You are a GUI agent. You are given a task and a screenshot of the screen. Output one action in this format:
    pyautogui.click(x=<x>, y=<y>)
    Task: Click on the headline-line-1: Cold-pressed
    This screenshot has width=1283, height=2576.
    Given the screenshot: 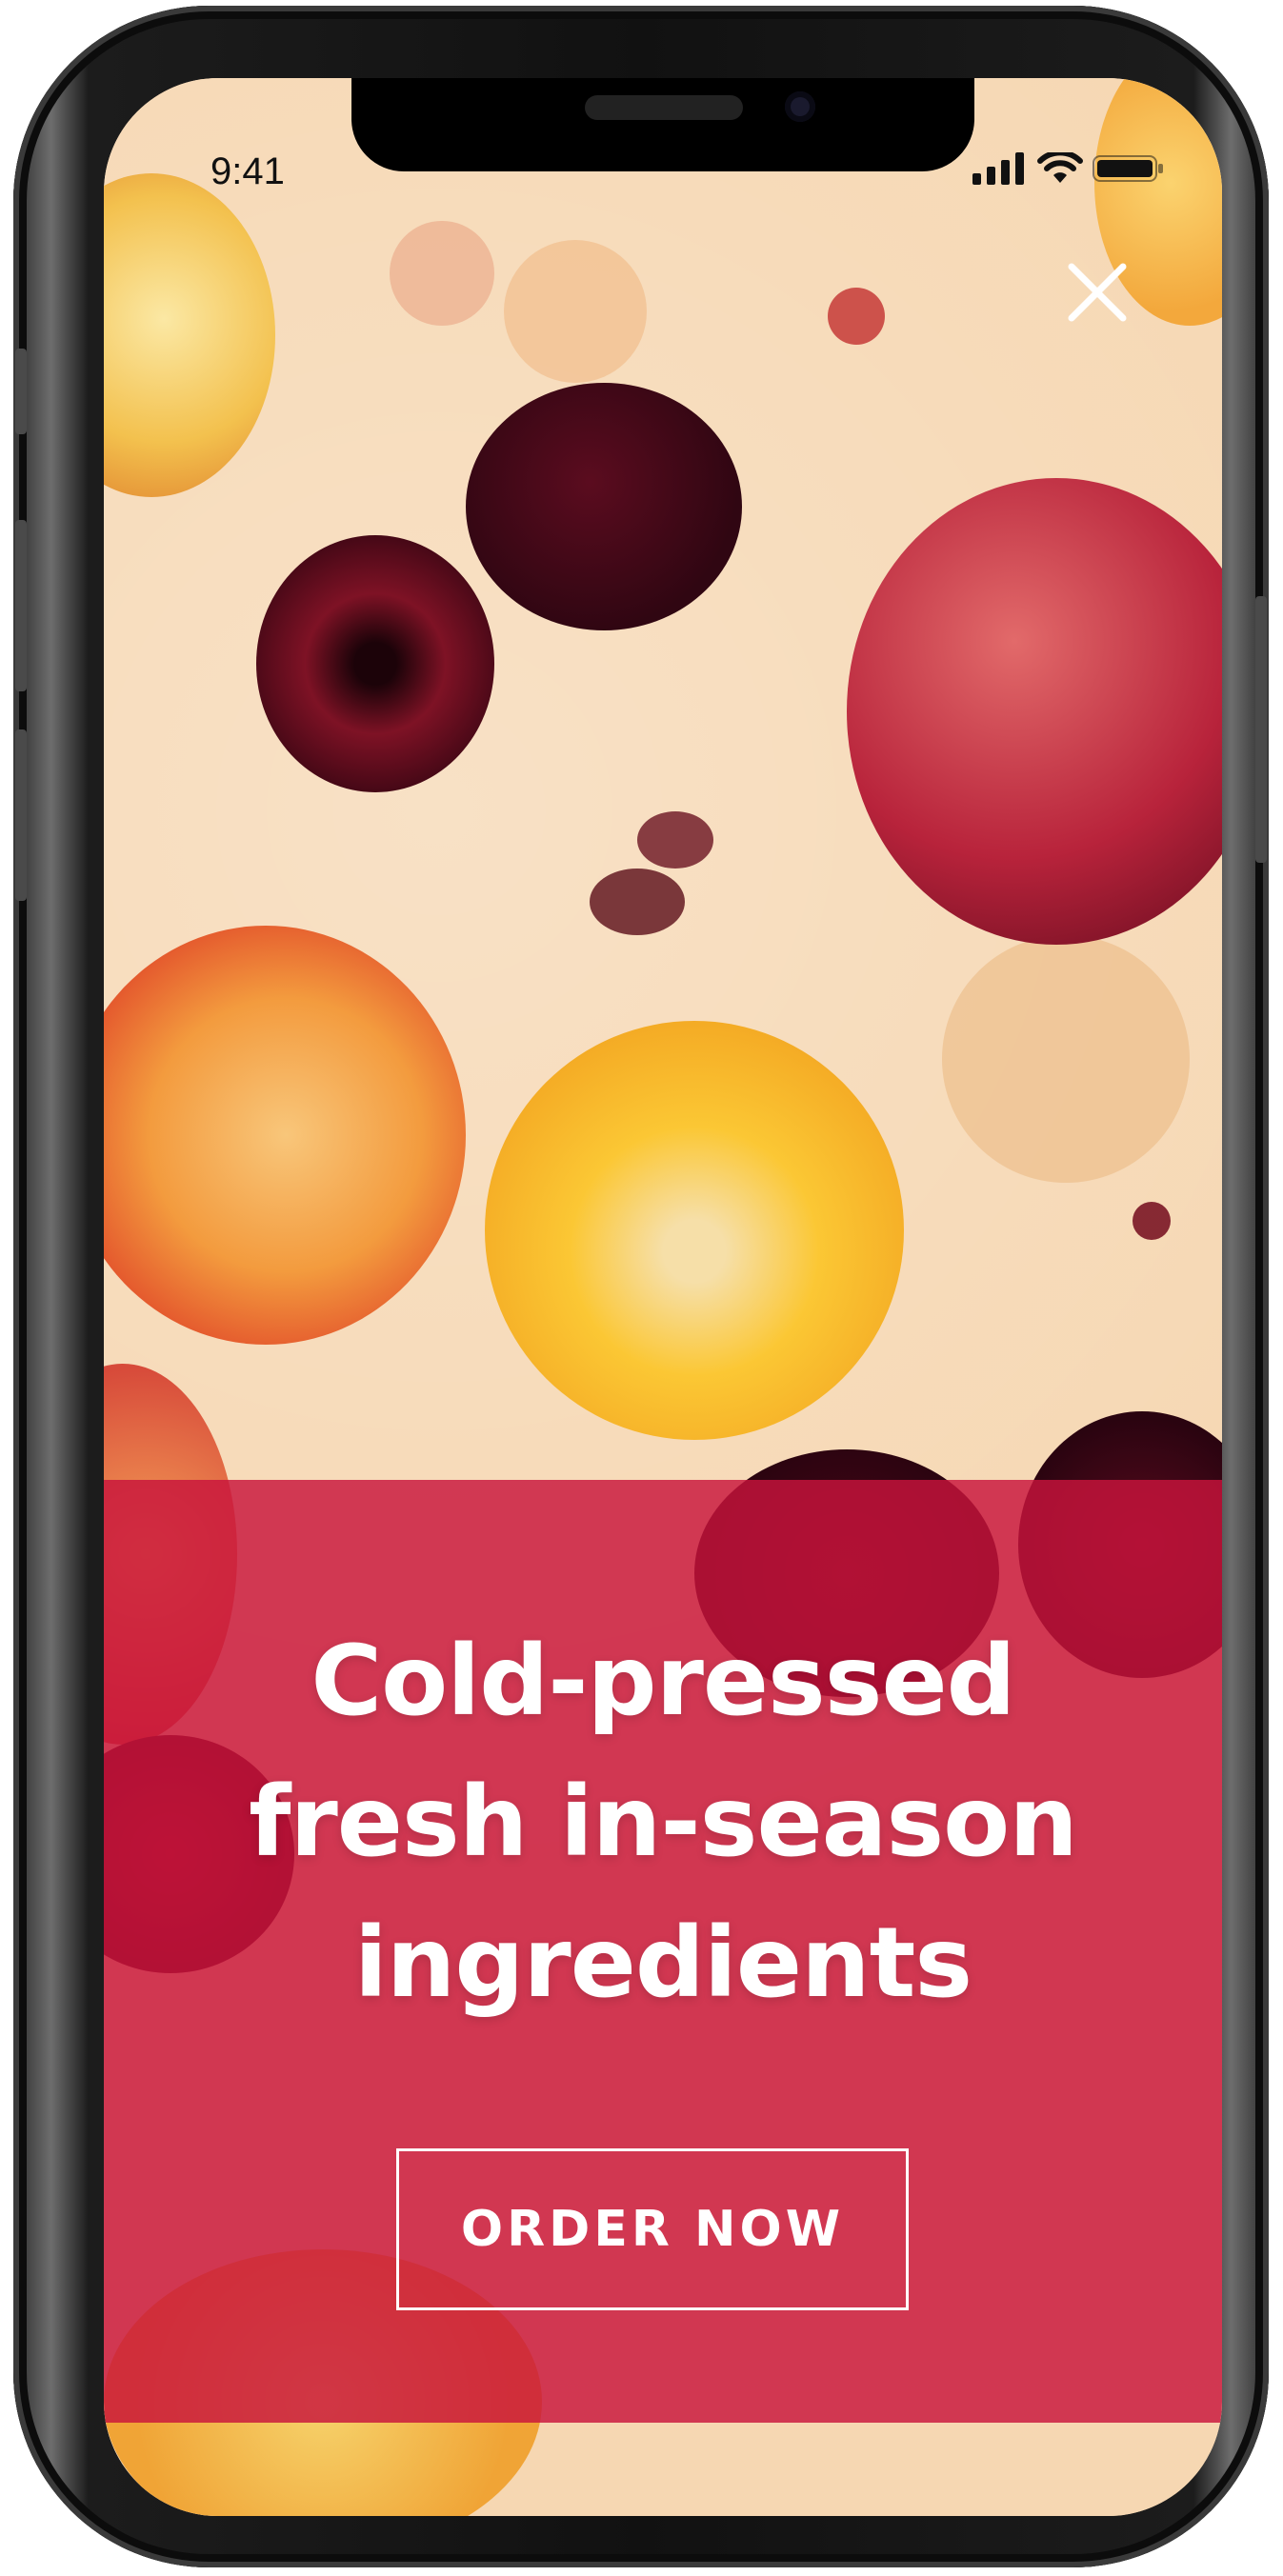 What is the action you would take?
    pyautogui.click(x=663, y=1681)
    